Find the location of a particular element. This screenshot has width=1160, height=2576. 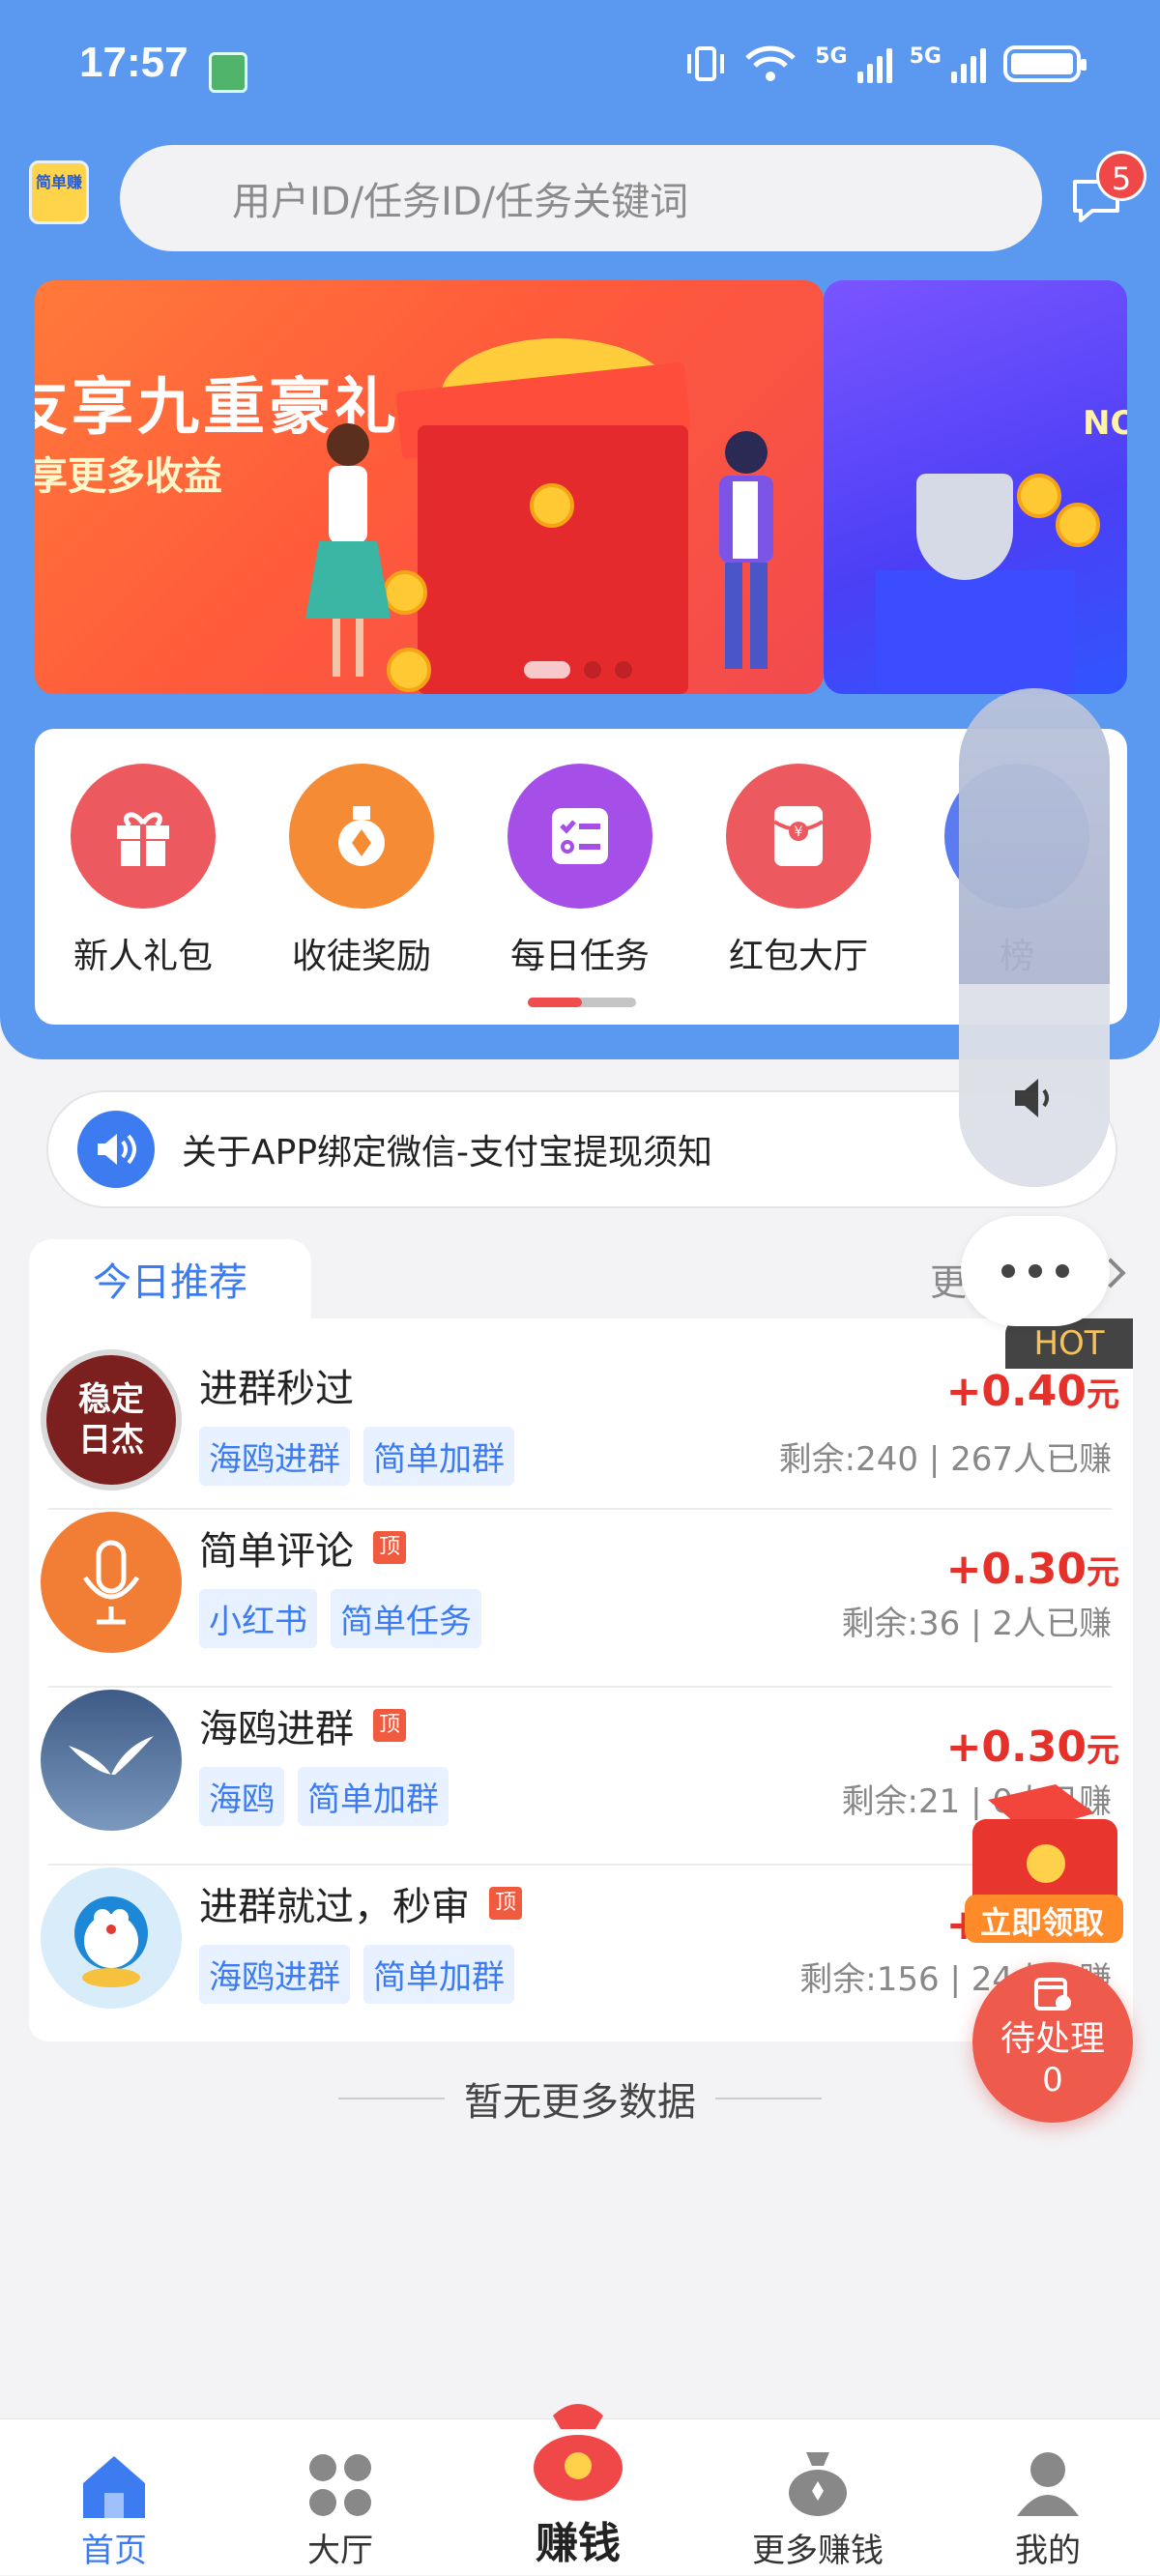

task-title: 简单评论顶 is located at coordinates (303, 1548).